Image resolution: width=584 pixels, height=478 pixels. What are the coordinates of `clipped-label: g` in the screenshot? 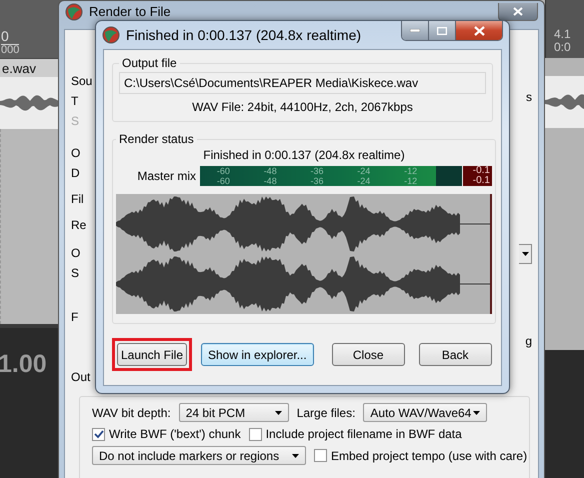 It's located at (528, 341).